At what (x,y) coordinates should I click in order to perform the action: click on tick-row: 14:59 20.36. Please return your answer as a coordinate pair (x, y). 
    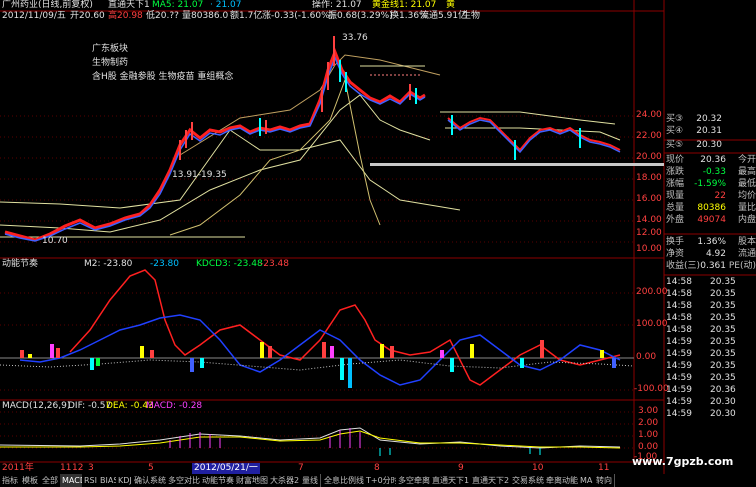
    Looking at the image, I should click on (710, 390).